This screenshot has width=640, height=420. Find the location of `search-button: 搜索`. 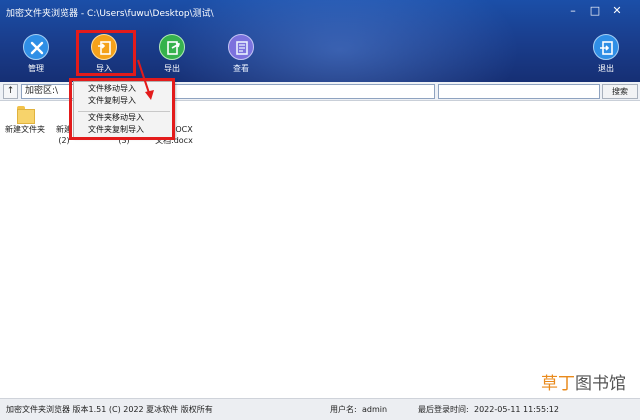

search-button: 搜索 is located at coordinates (620, 91).